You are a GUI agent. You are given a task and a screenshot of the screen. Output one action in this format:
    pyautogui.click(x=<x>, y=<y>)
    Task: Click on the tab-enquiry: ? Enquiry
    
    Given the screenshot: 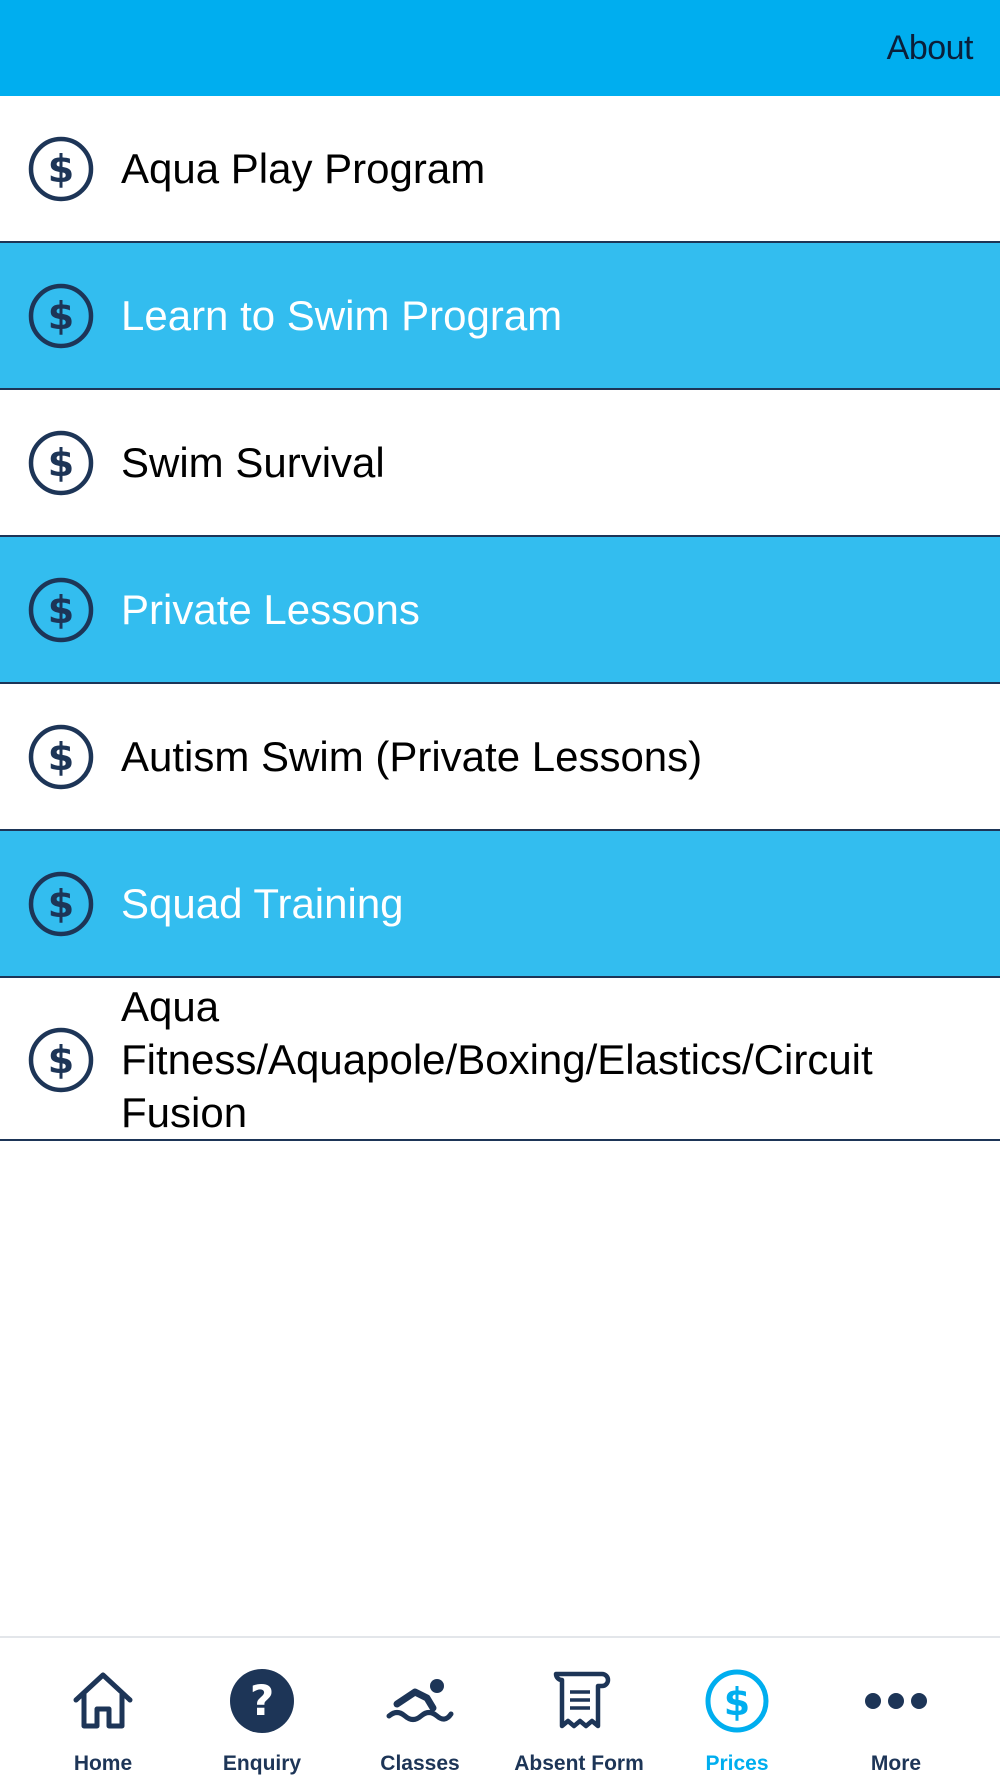 What is the action you would take?
    pyautogui.click(x=262, y=1708)
    